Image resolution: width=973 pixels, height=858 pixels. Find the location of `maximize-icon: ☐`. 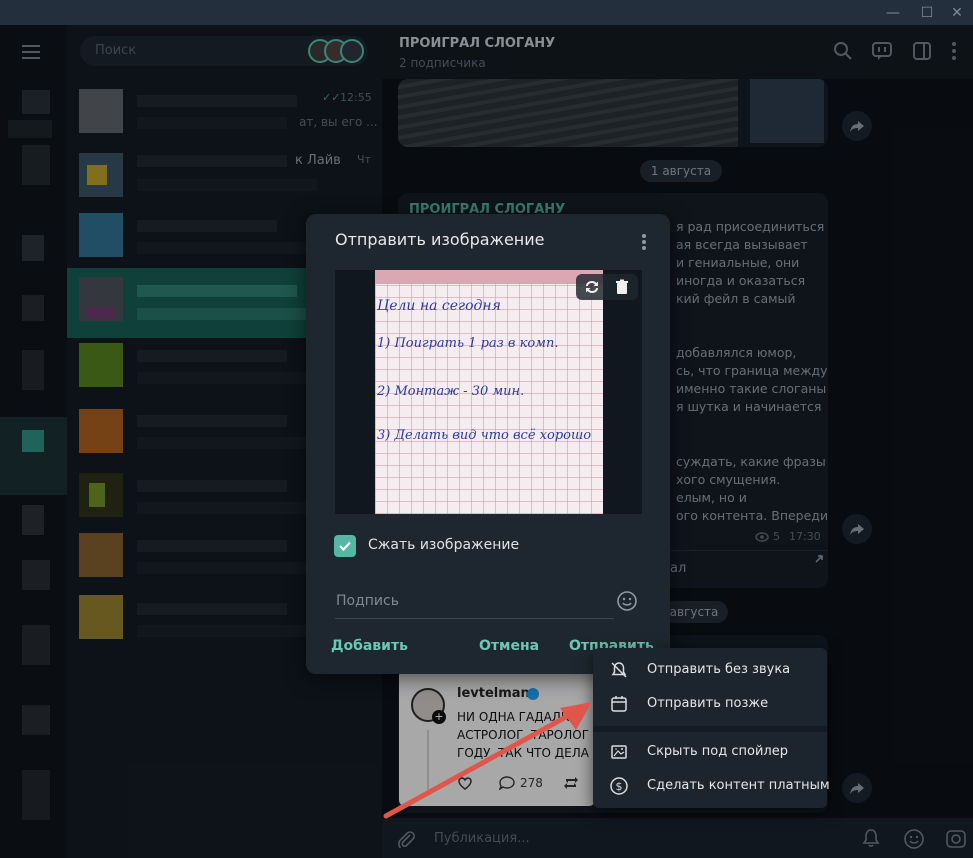

maximize-icon: ☐ is located at coordinates (927, 12).